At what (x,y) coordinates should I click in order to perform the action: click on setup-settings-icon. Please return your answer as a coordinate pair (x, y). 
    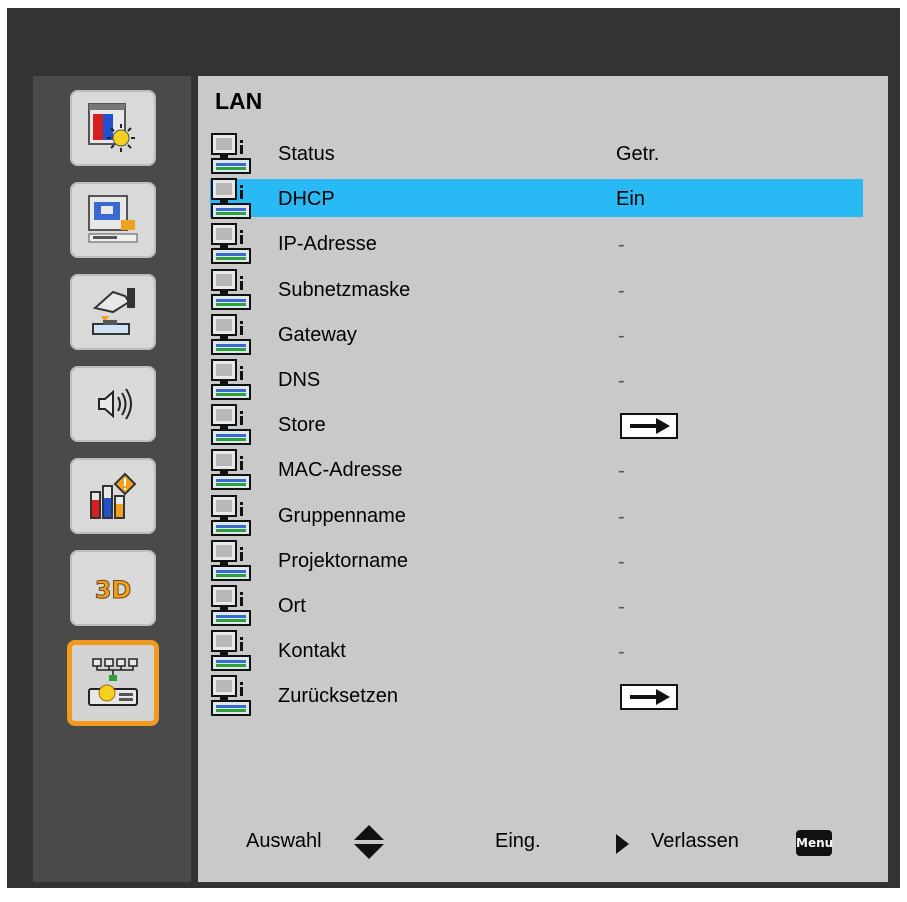
    Looking at the image, I should click on (113, 311).